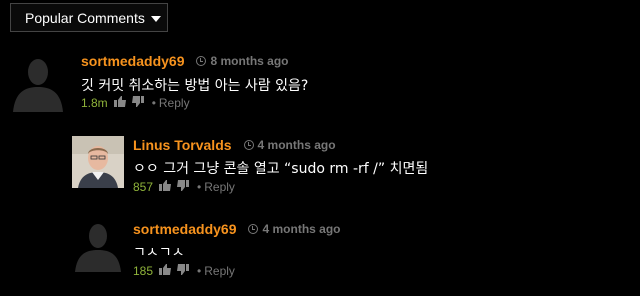 The image size is (640, 296). Describe the element at coordinates (155, 18) in the screenshot. I see `caret-down-icon` at that location.